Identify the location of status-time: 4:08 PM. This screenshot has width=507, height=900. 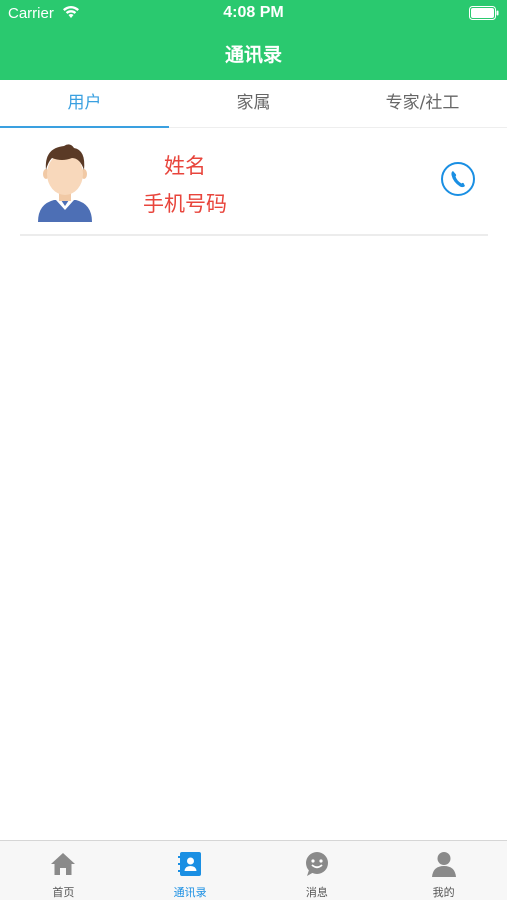
(253, 12).